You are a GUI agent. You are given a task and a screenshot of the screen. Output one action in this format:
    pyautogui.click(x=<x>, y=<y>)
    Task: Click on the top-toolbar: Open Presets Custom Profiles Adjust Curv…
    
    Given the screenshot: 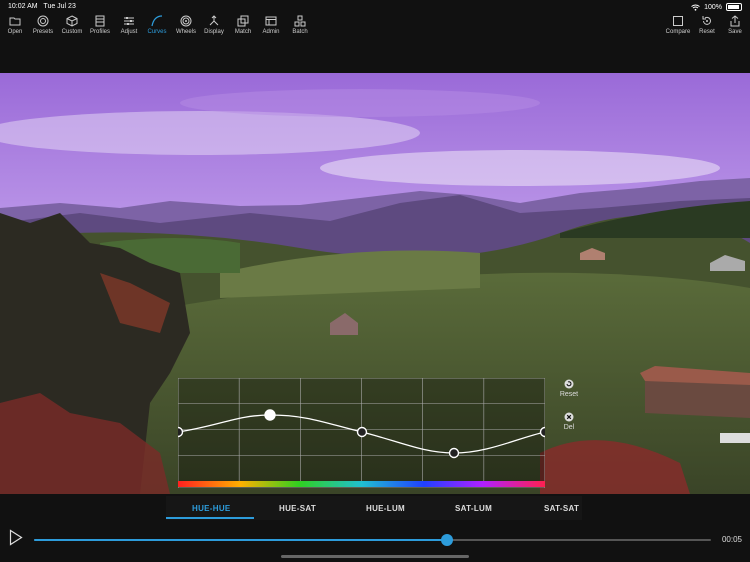 What is the action you would take?
    pyautogui.click(x=375, y=28)
    